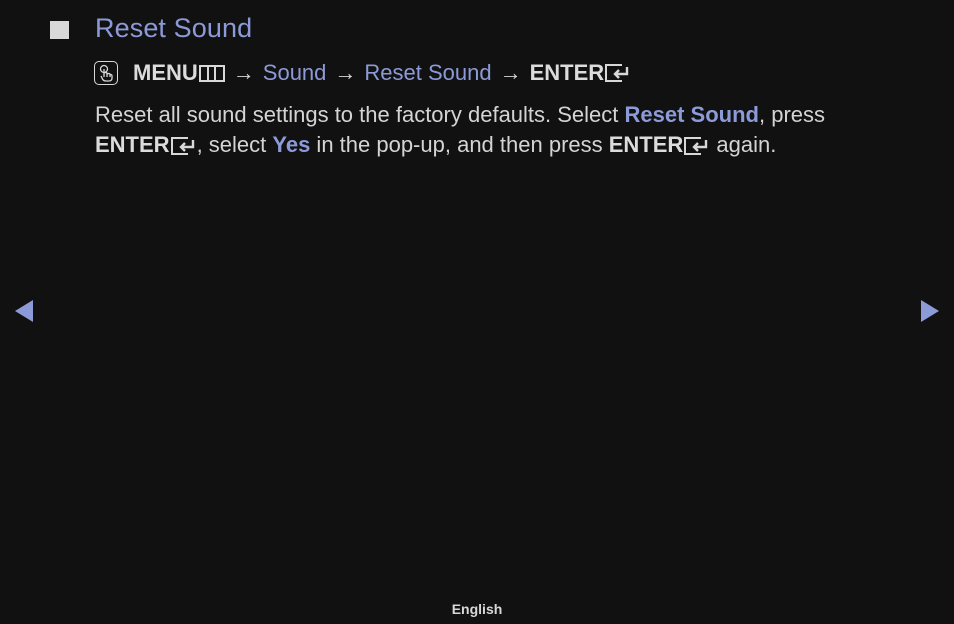 The height and width of the screenshot is (624, 954). What do you see at coordinates (477, 609) in the screenshot?
I see `language-label: English` at bounding box center [477, 609].